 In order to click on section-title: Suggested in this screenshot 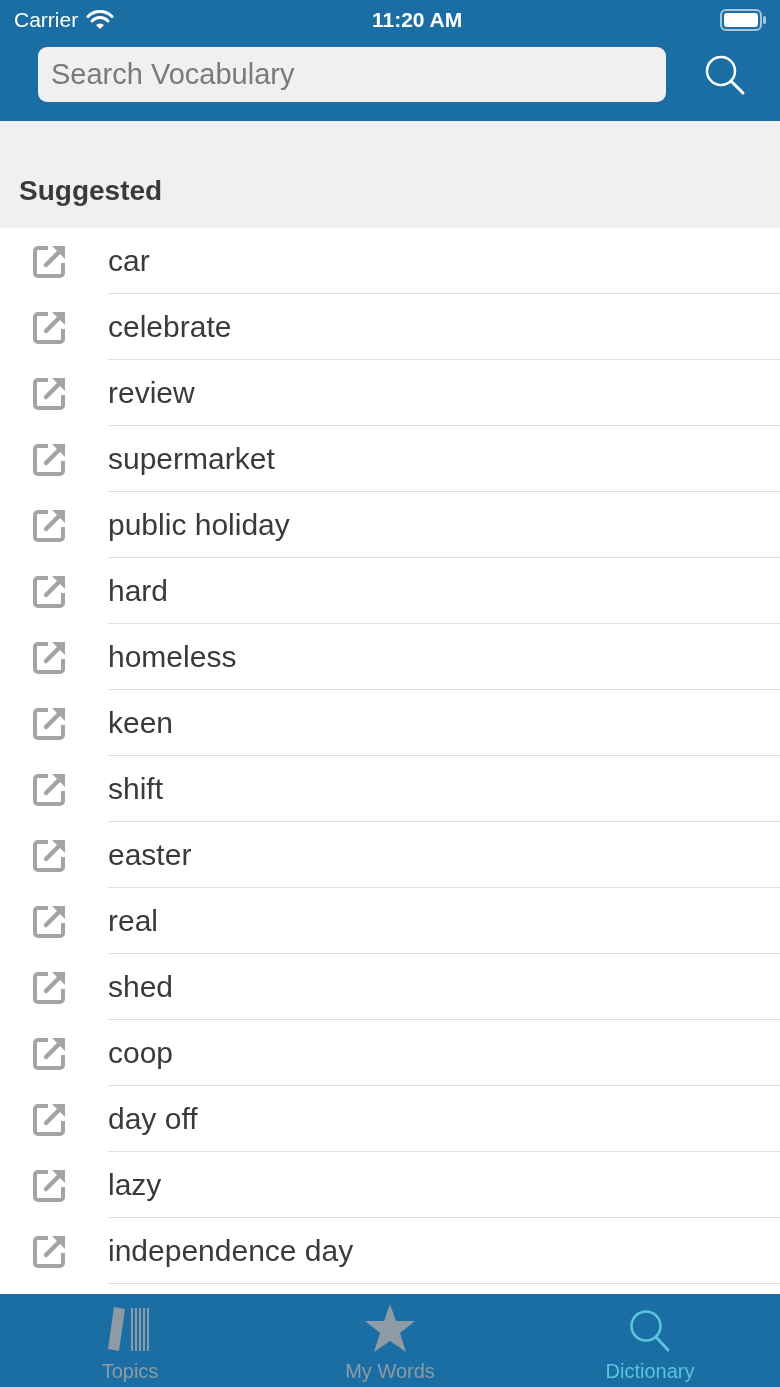, I will do `click(91, 191)`.